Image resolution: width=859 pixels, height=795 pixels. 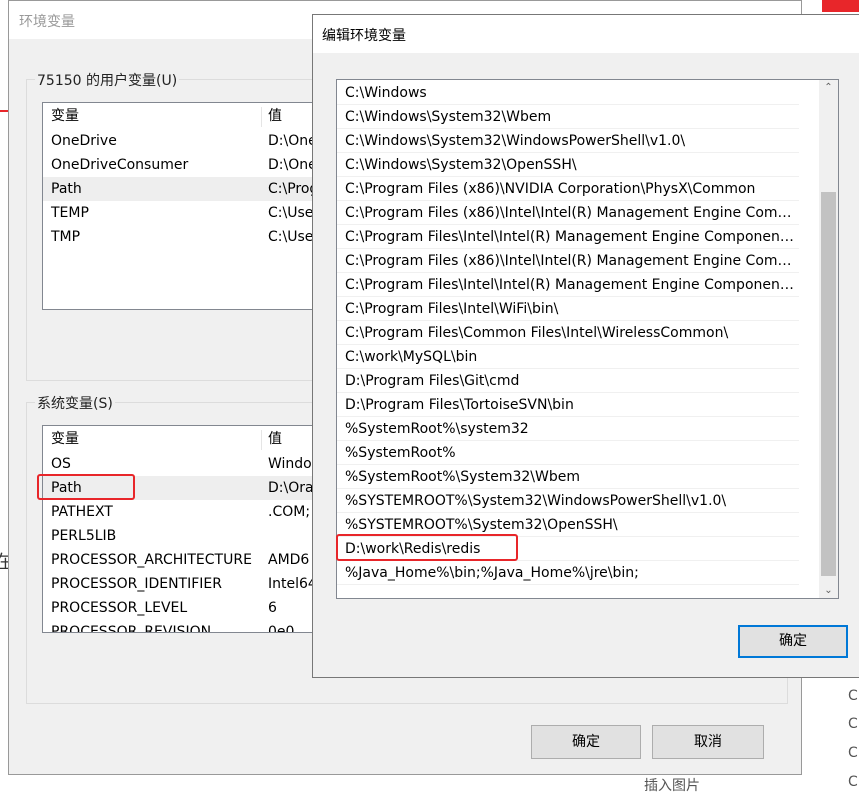 I want to click on var-value: Intel64, so click(x=292, y=584).